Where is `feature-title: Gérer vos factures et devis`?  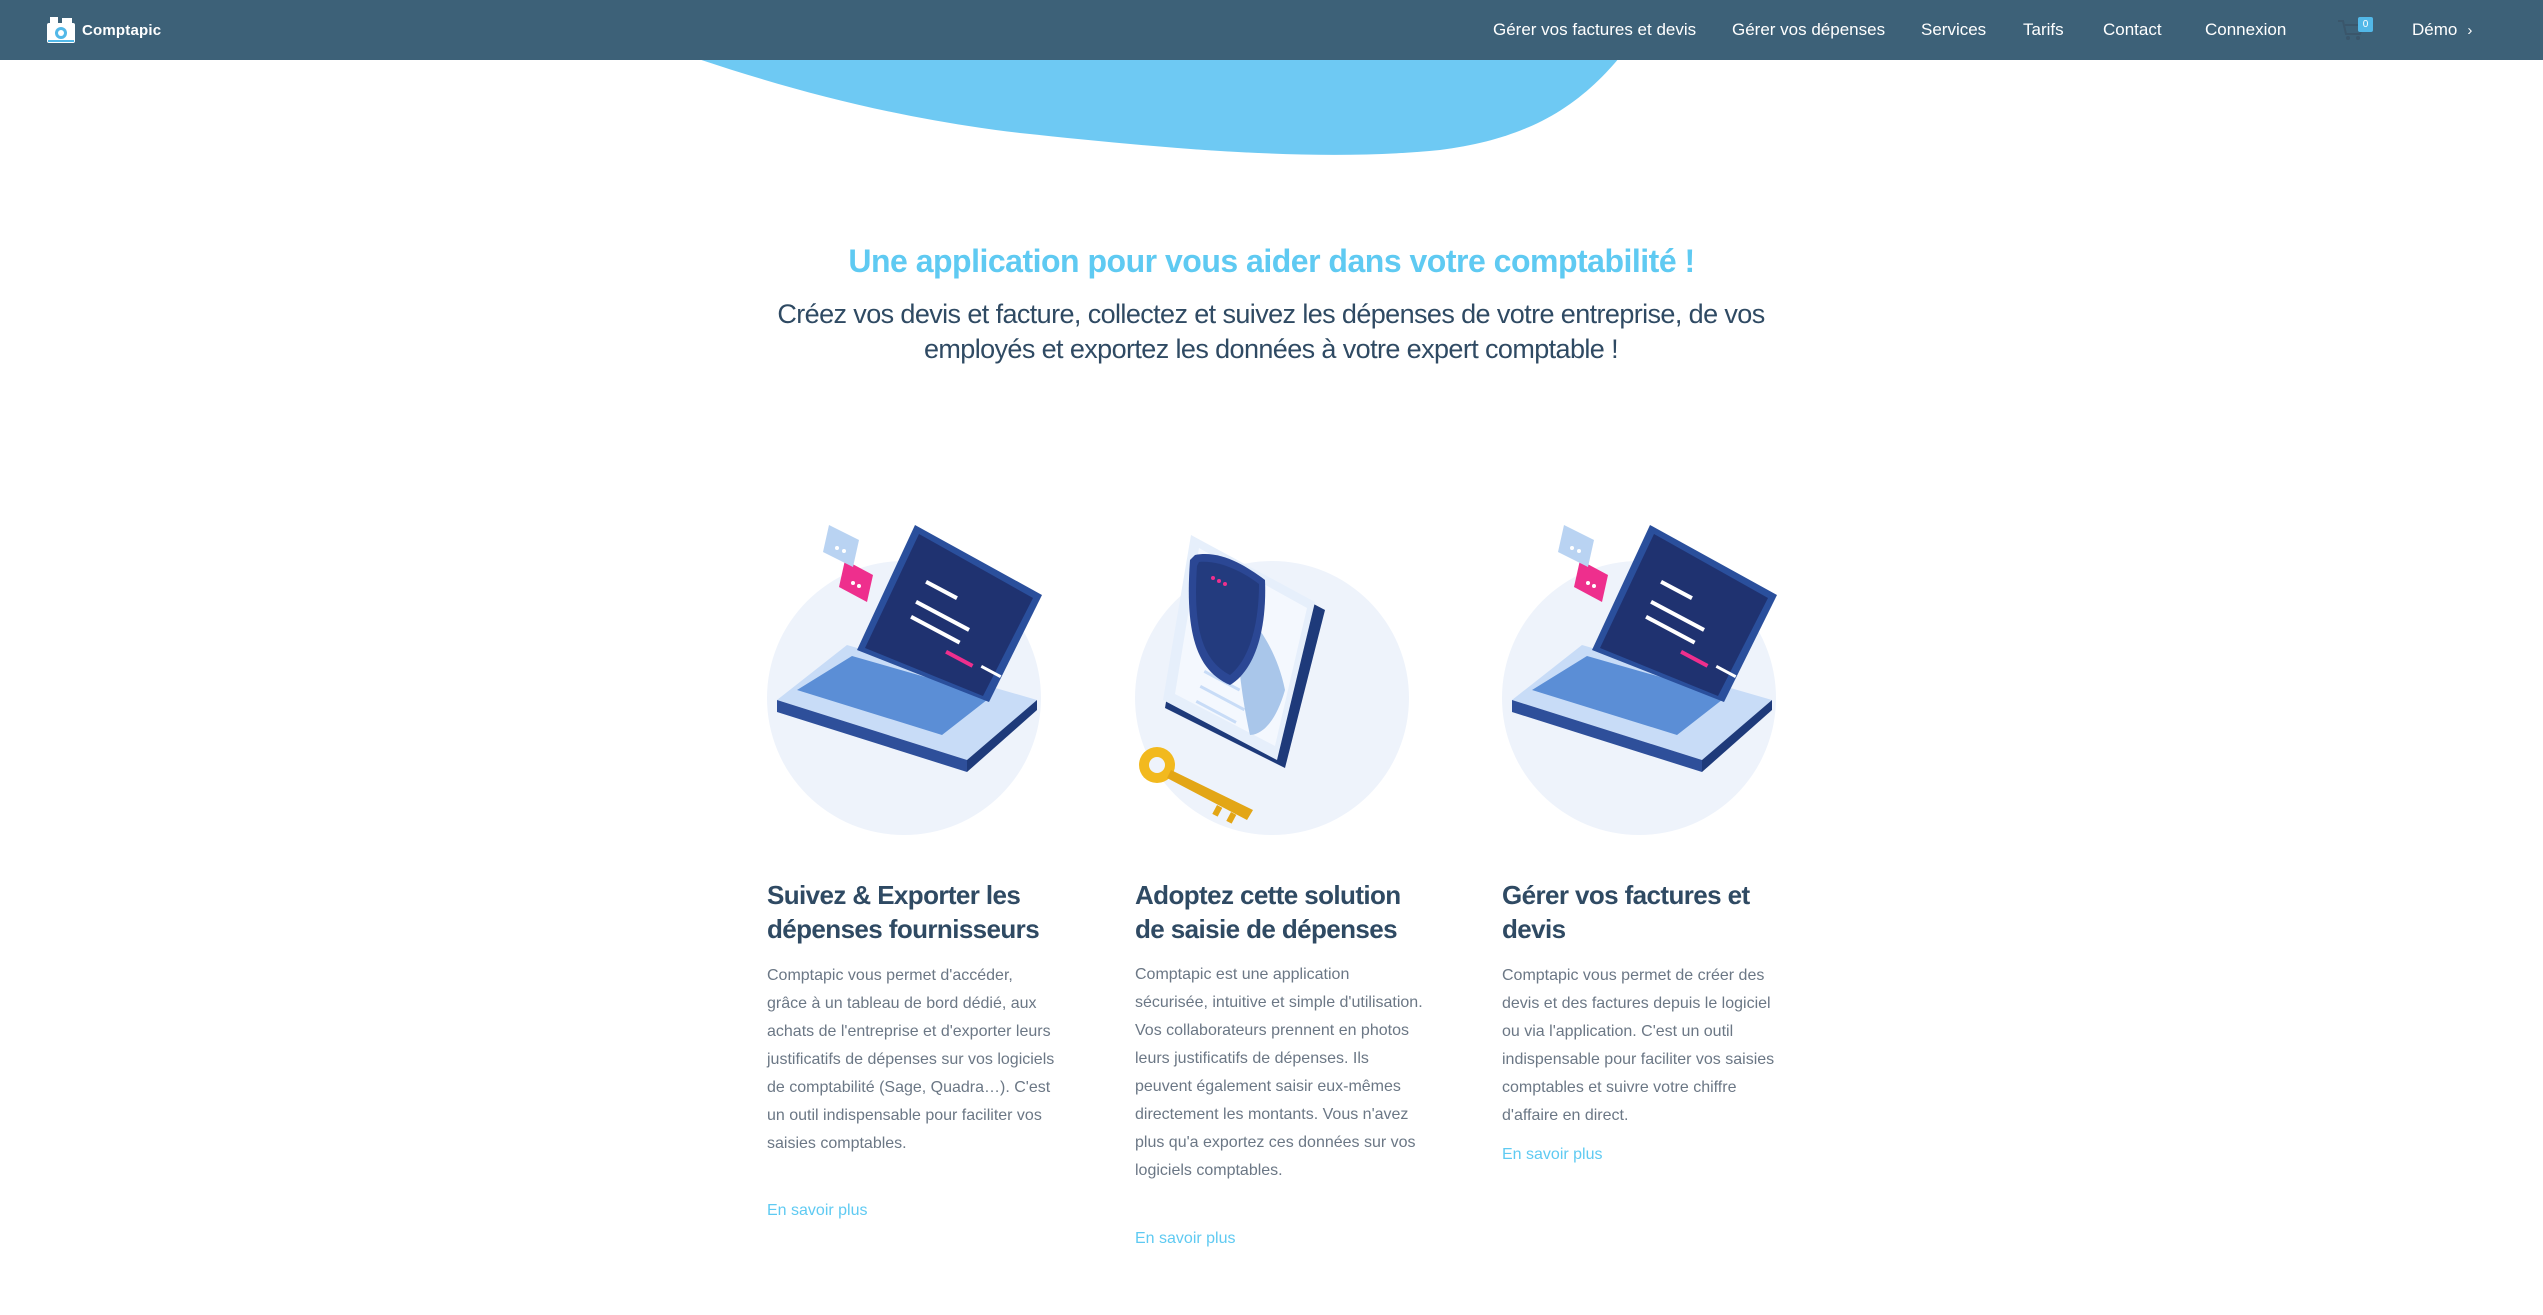 feature-title: Gérer vos factures et devis is located at coordinates (1626, 912).